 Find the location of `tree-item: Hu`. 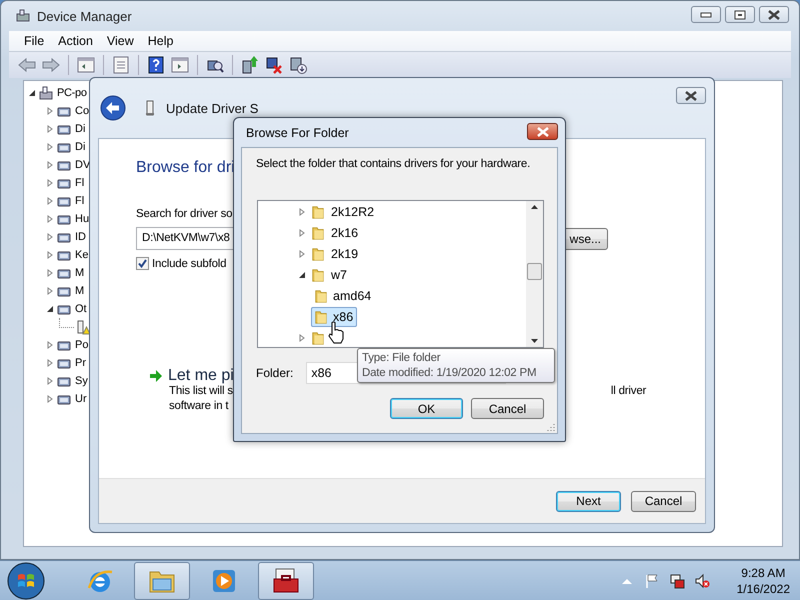

tree-item: Hu is located at coordinates (82, 219).